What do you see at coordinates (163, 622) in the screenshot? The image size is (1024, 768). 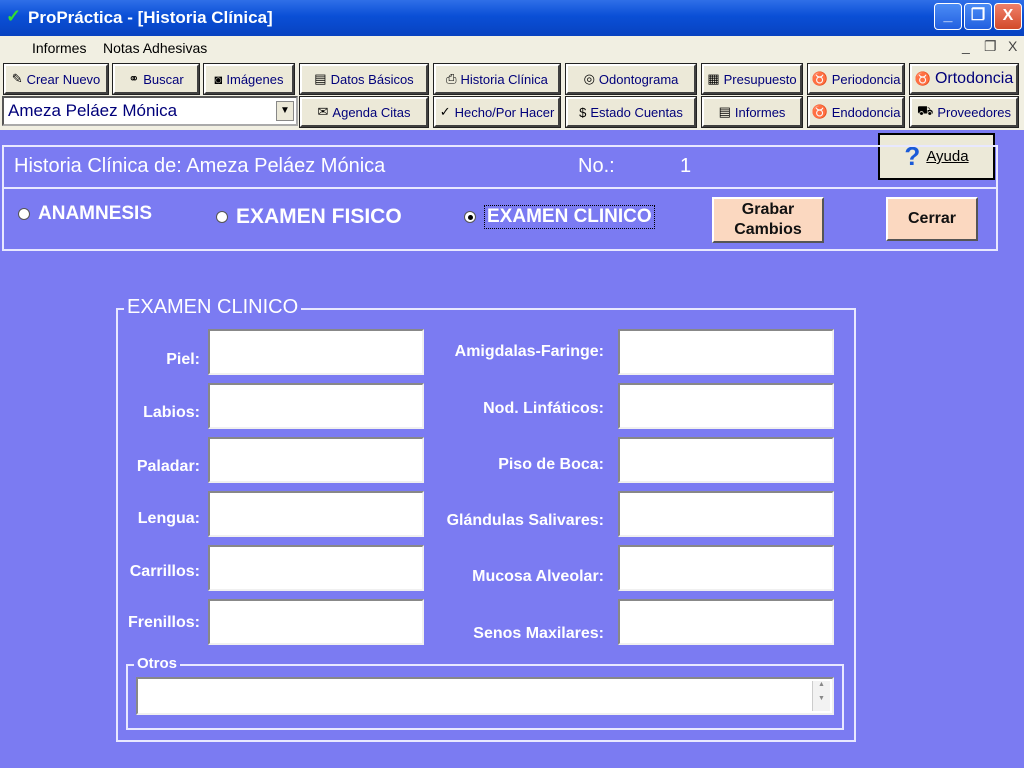 I see `frenillos-label: Frenillos:` at bounding box center [163, 622].